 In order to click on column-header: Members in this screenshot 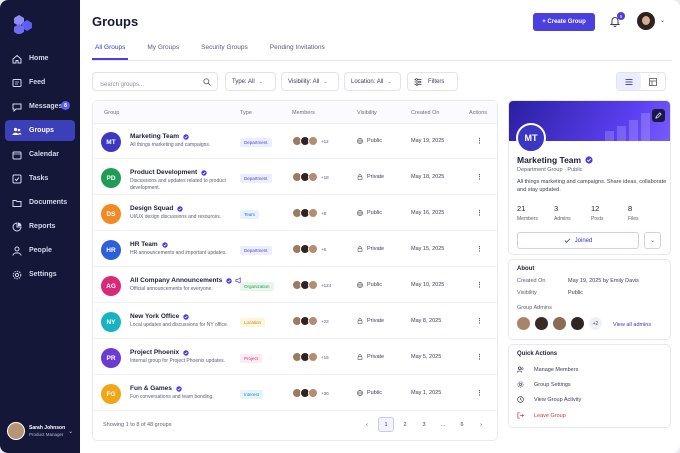, I will do `click(303, 113)`.